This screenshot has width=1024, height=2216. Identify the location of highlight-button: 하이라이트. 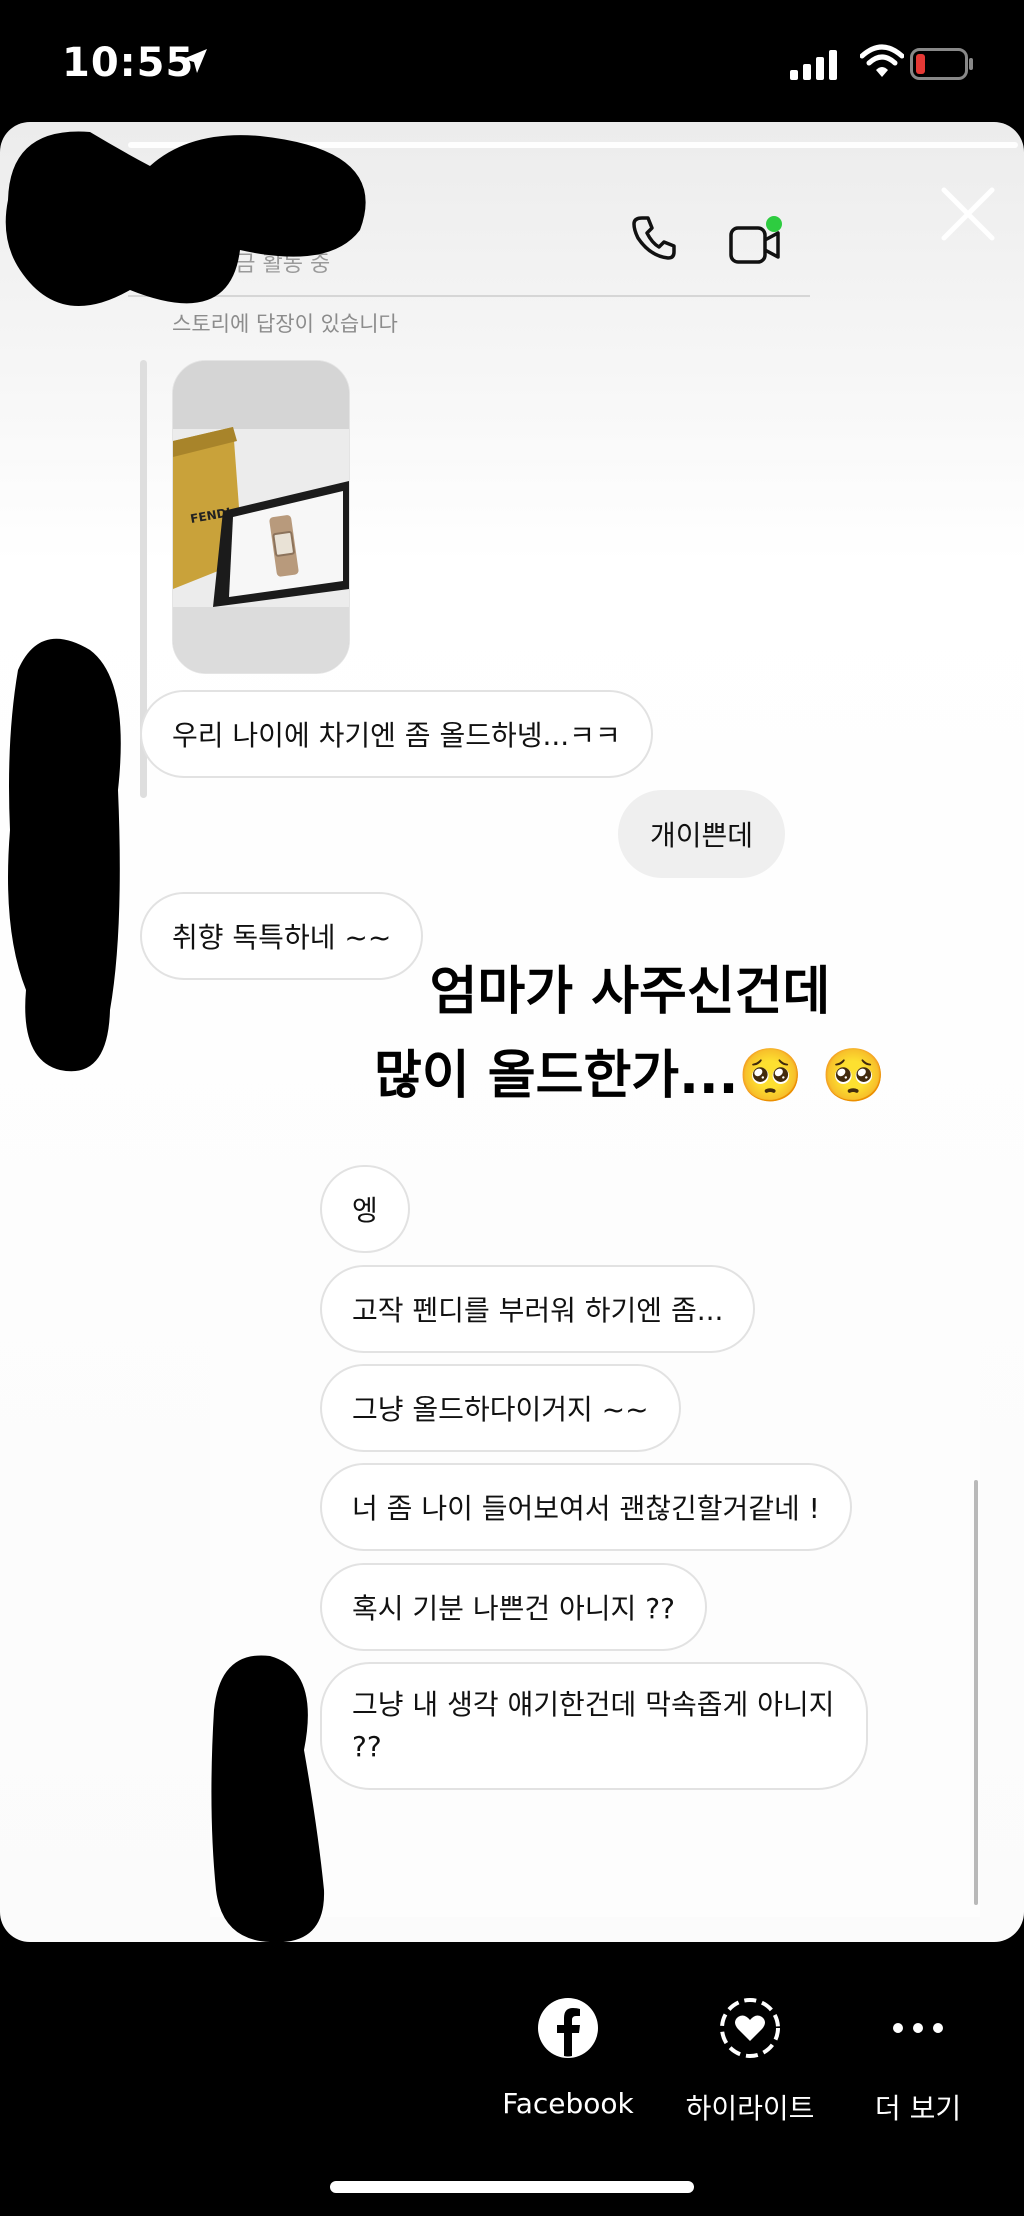
(750, 2075).